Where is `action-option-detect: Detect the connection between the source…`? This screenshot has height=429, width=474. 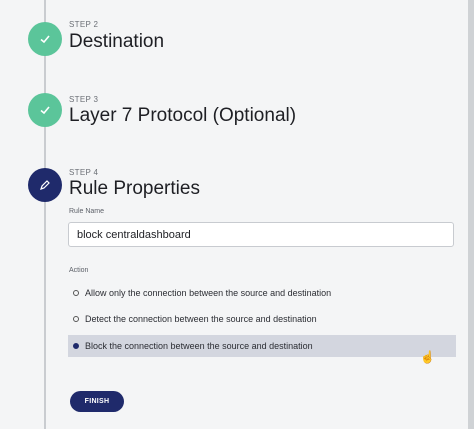
action-option-detect: Detect the connection between the source… is located at coordinates (262, 319).